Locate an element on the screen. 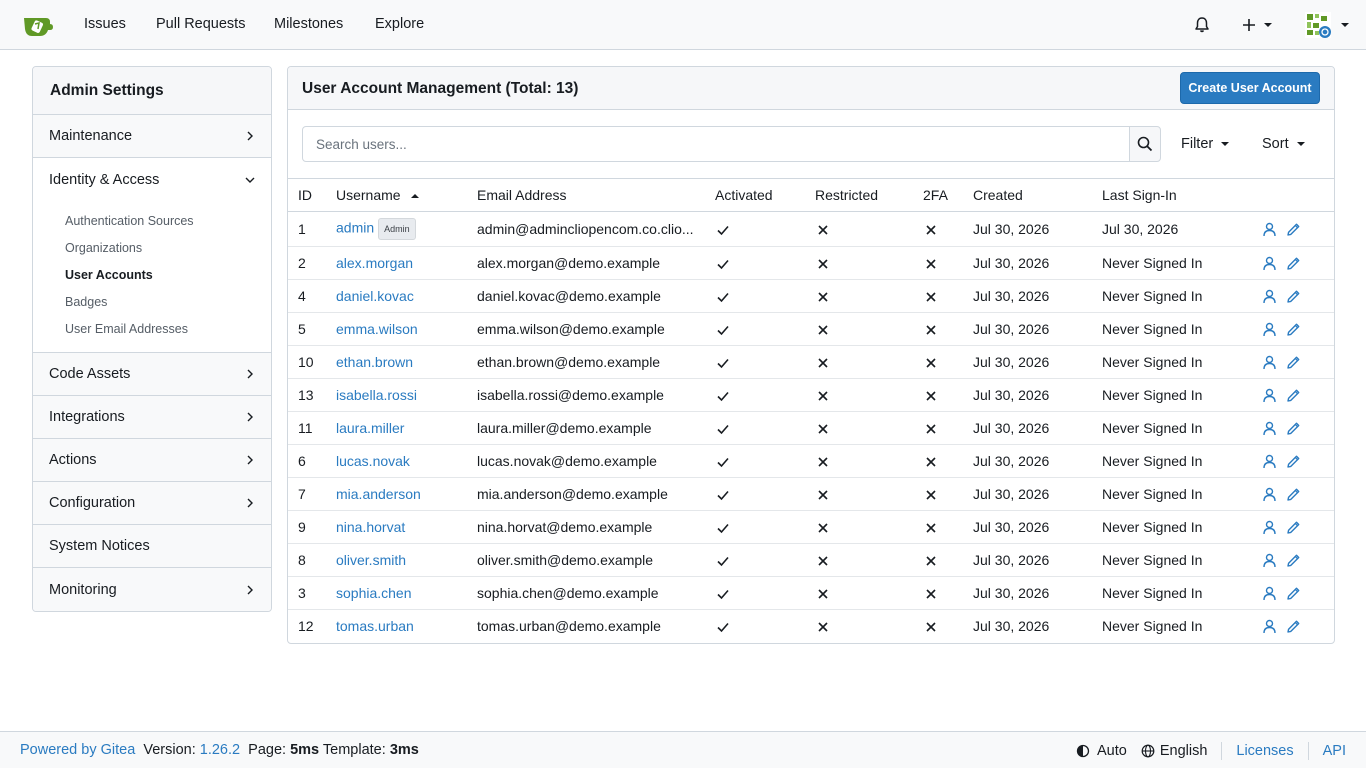 This screenshot has height=768, width=1366. notifications-button is located at coordinates (1202, 25).